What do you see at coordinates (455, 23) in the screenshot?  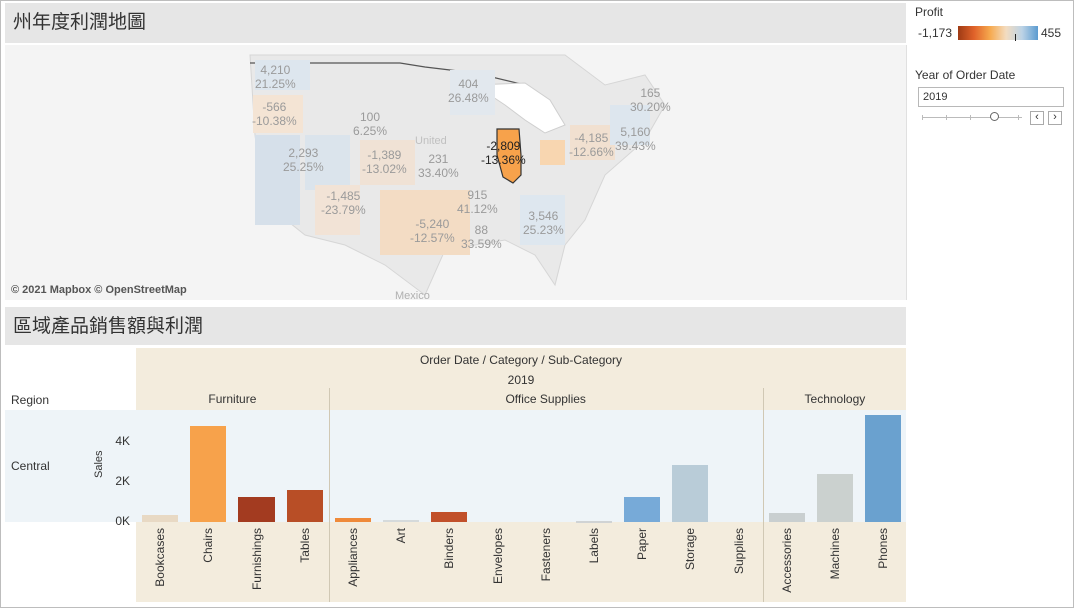 I see `map-title: 州年度利潤地圖` at bounding box center [455, 23].